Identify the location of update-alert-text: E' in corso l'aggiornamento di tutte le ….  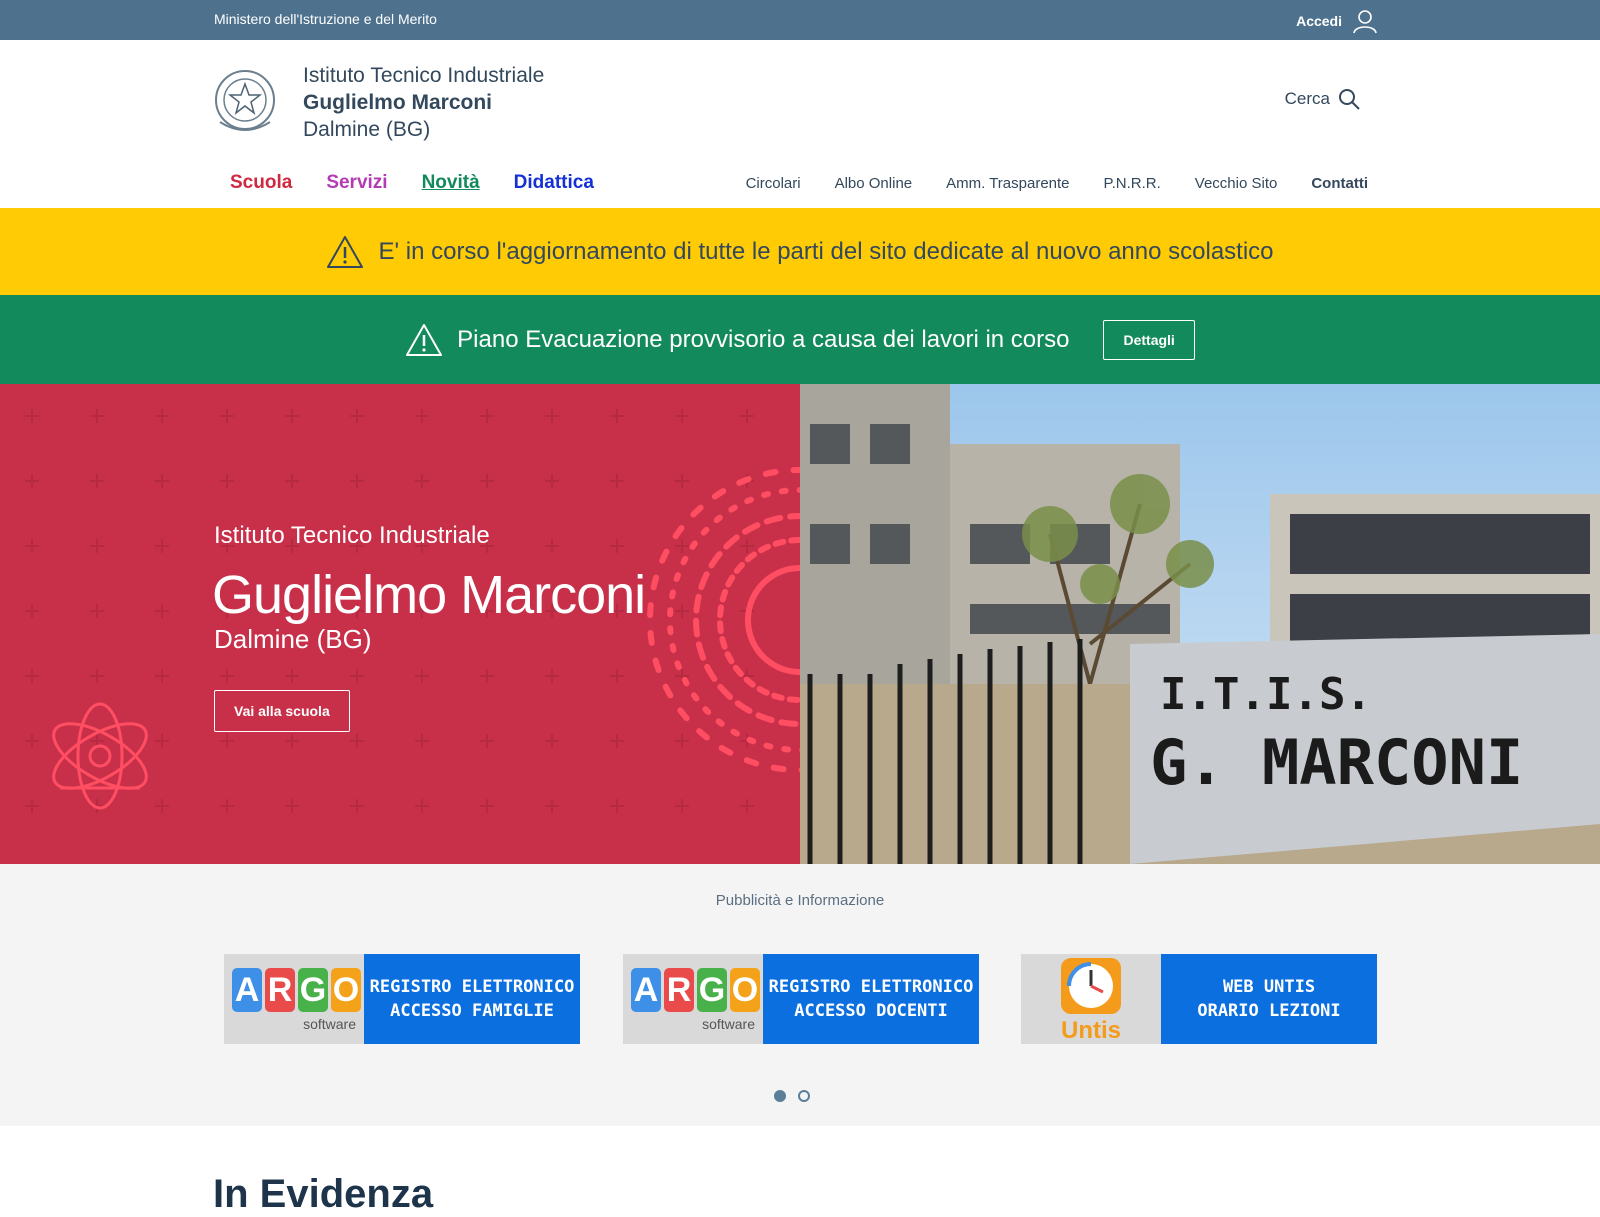
(826, 251).